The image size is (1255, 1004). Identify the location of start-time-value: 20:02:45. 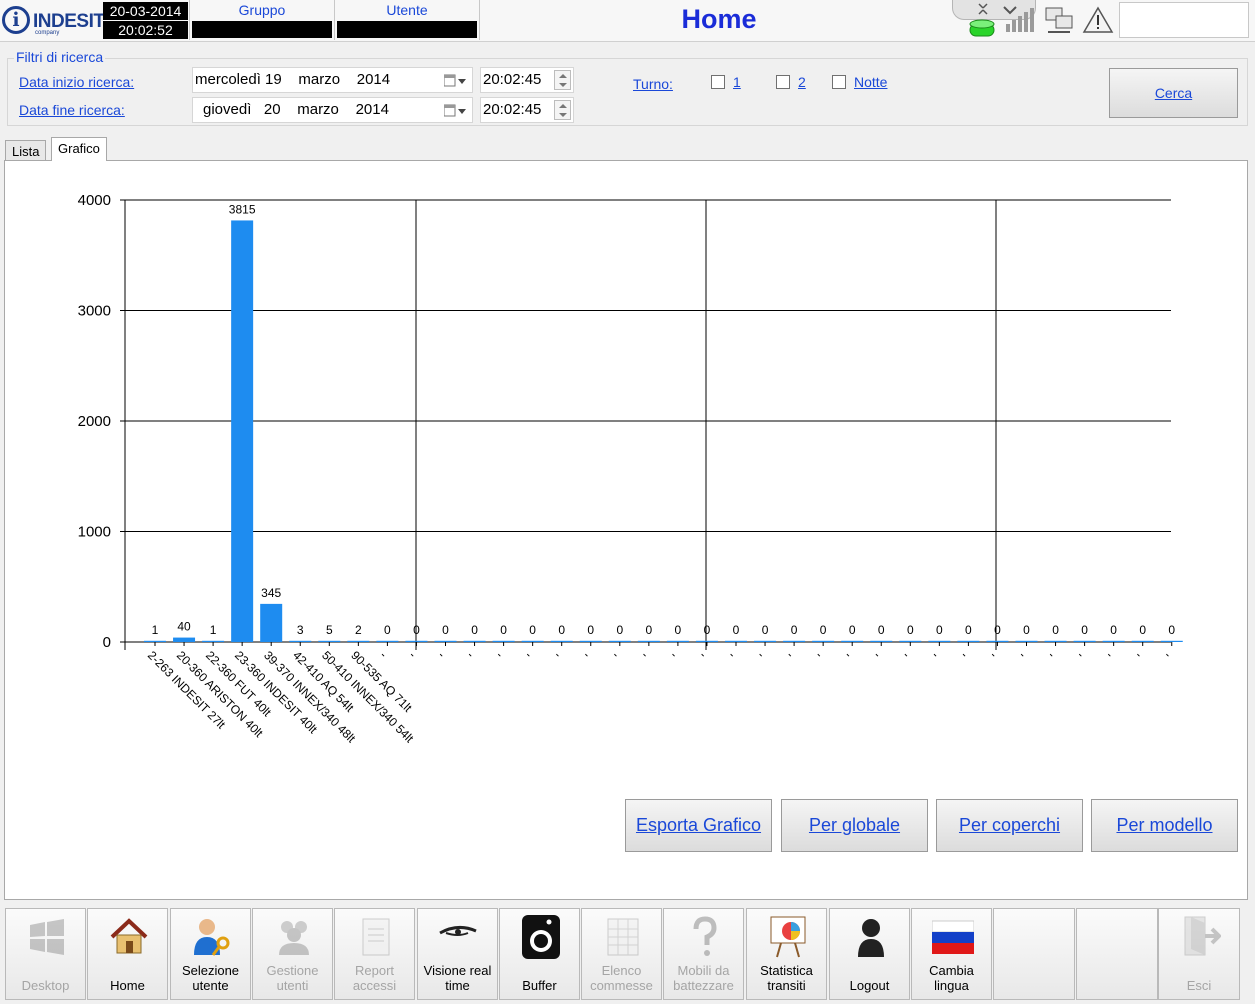
(512, 79).